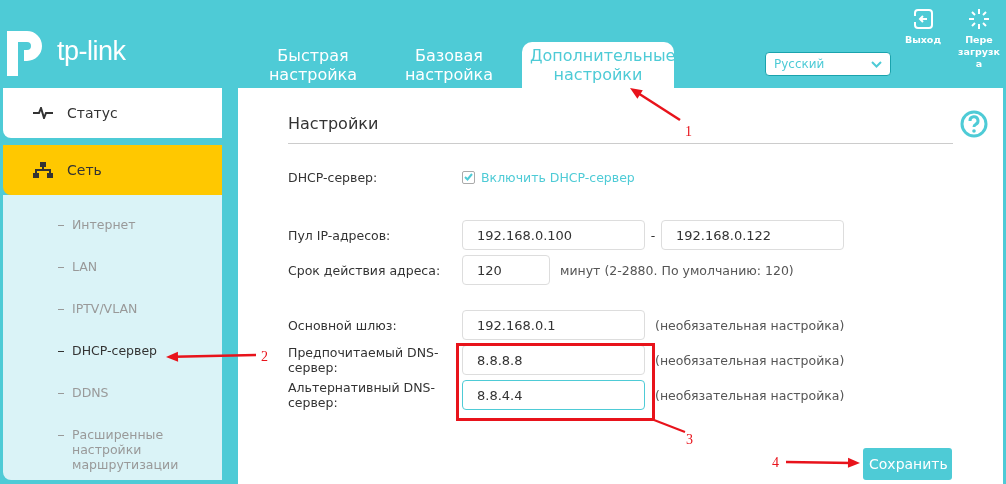 The width and height of the screenshot is (1006, 484). I want to click on sidebar-item: Сеть, so click(112, 170).